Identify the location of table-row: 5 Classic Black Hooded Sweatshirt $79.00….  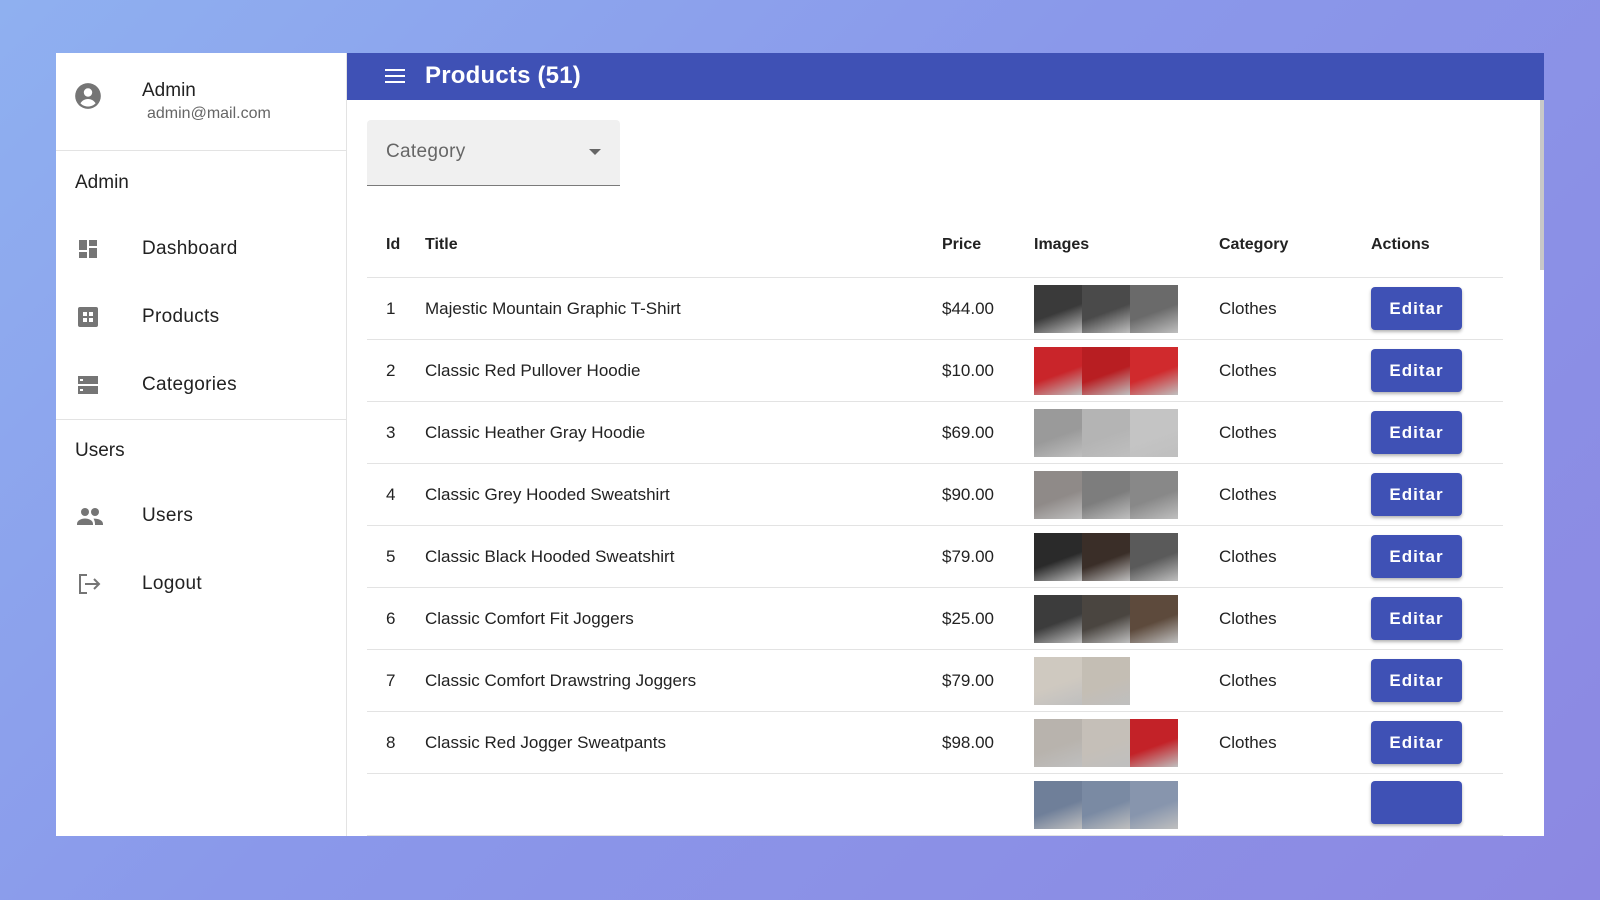
(935, 556).